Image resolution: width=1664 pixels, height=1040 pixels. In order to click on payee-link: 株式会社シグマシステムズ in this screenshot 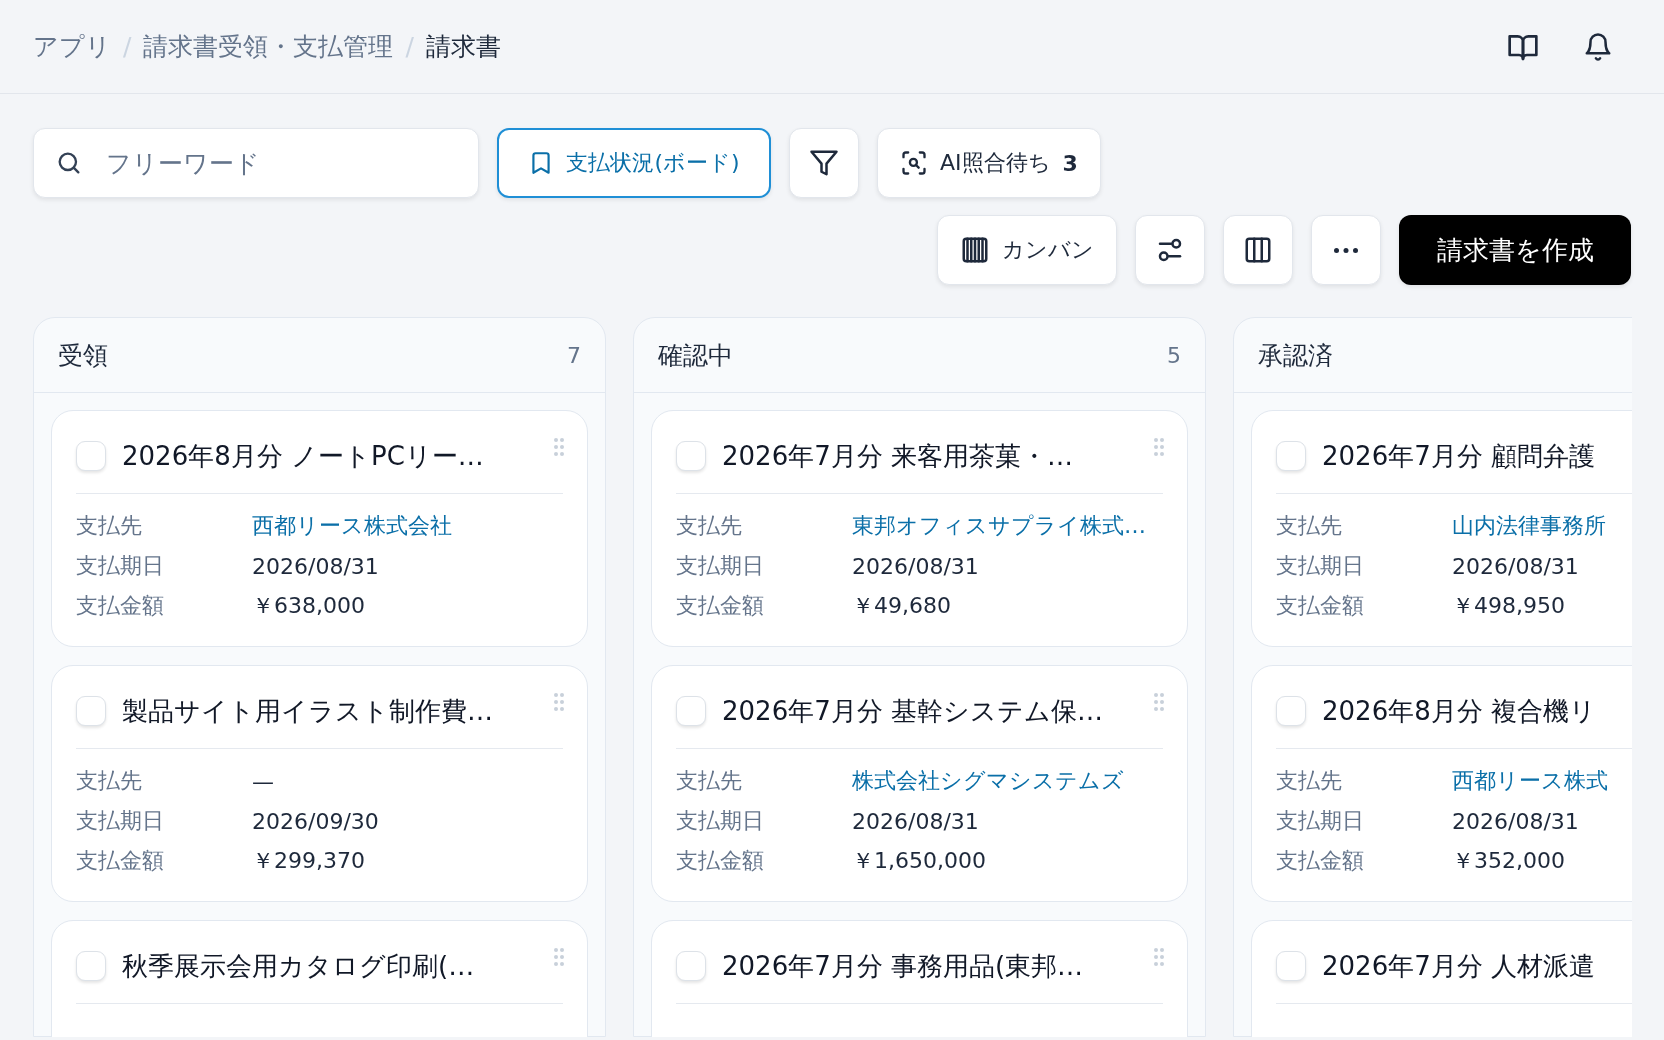, I will do `click(988, 781)`.